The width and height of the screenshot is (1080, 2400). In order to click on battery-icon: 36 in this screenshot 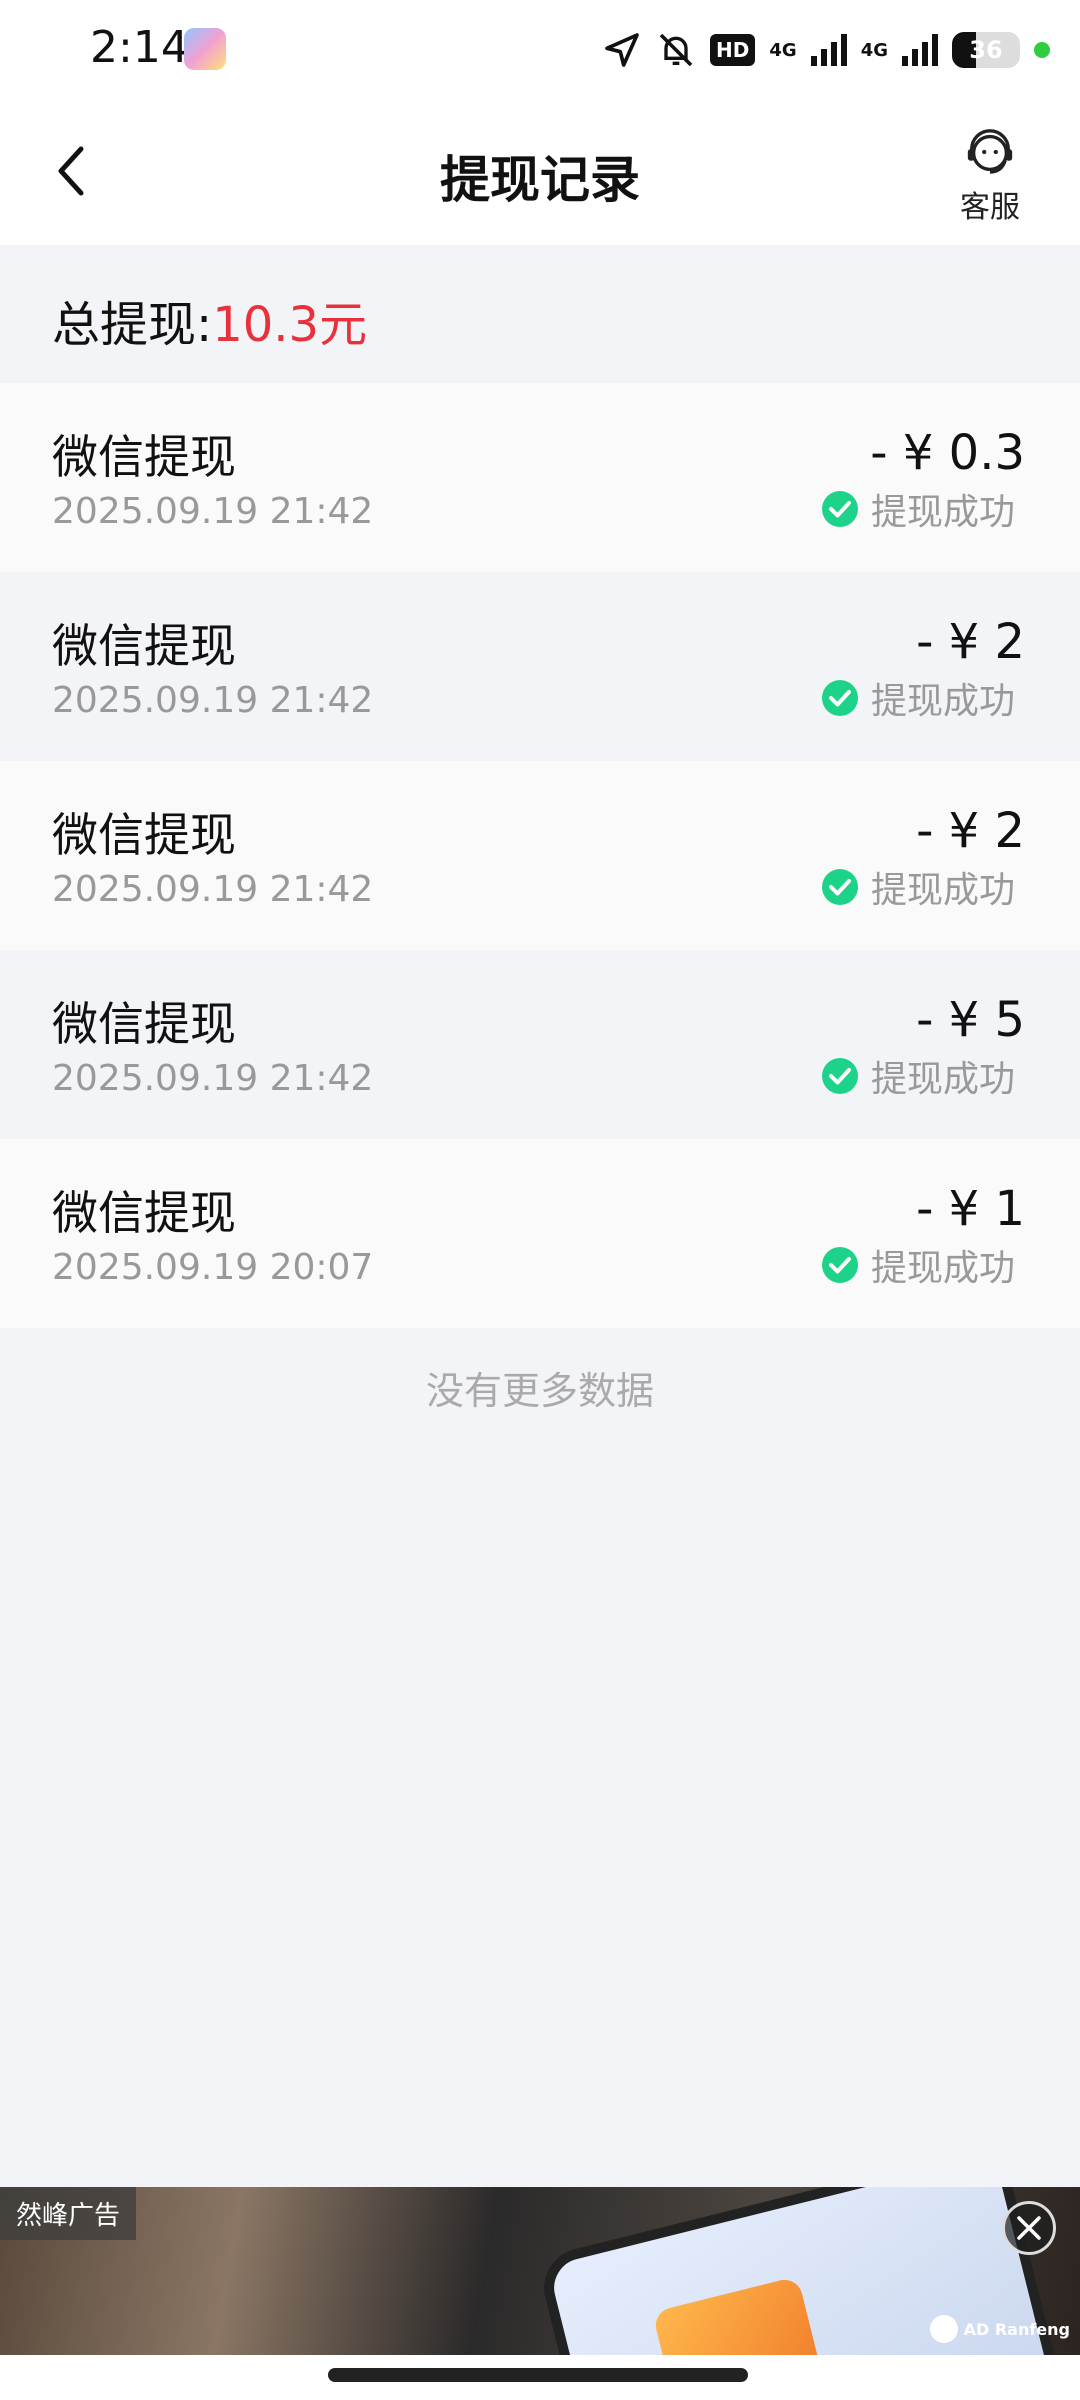, I will do `click(986, 50)`.